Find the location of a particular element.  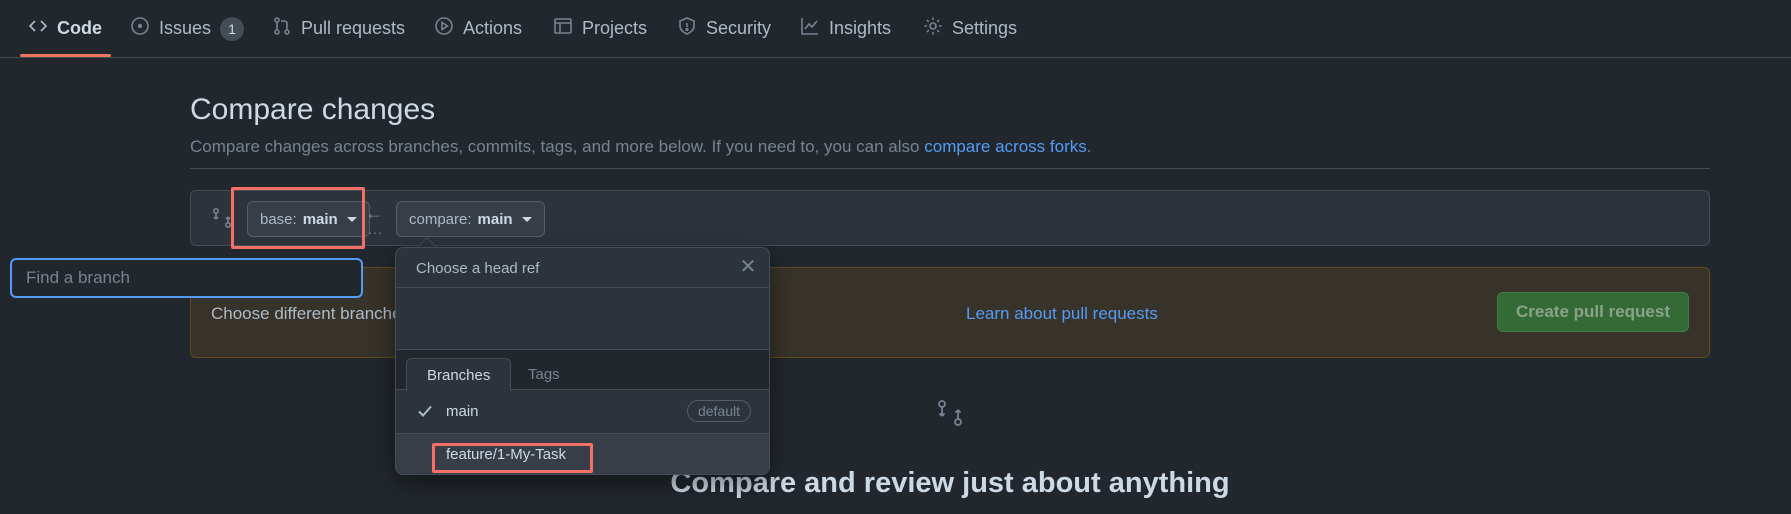

branch-item-feature: feature/1-My-Task is located at coordinates (582, 453).